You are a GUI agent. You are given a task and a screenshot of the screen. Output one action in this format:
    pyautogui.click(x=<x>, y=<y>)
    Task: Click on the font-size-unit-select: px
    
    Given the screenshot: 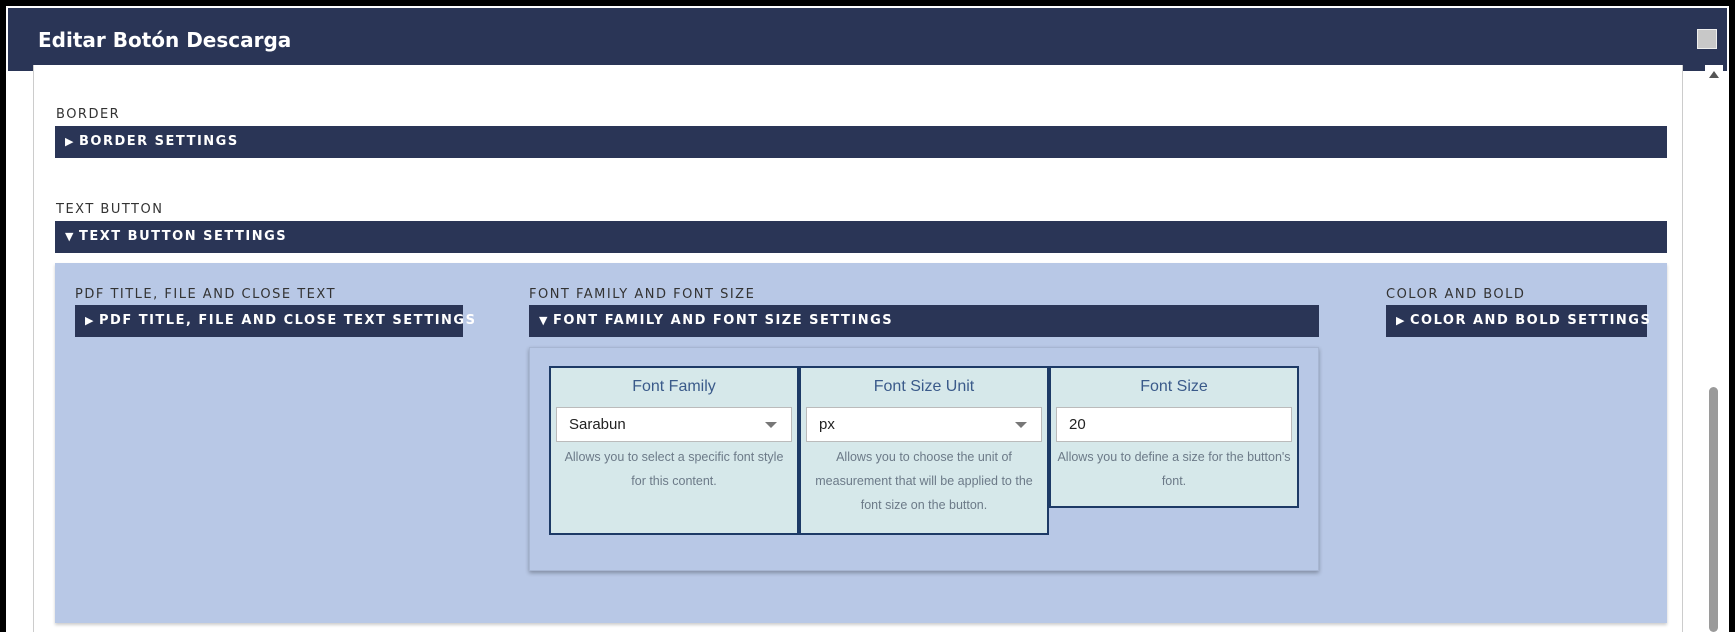 What is the action you would take?
    pyautogui.click(x=924, y=424)
    